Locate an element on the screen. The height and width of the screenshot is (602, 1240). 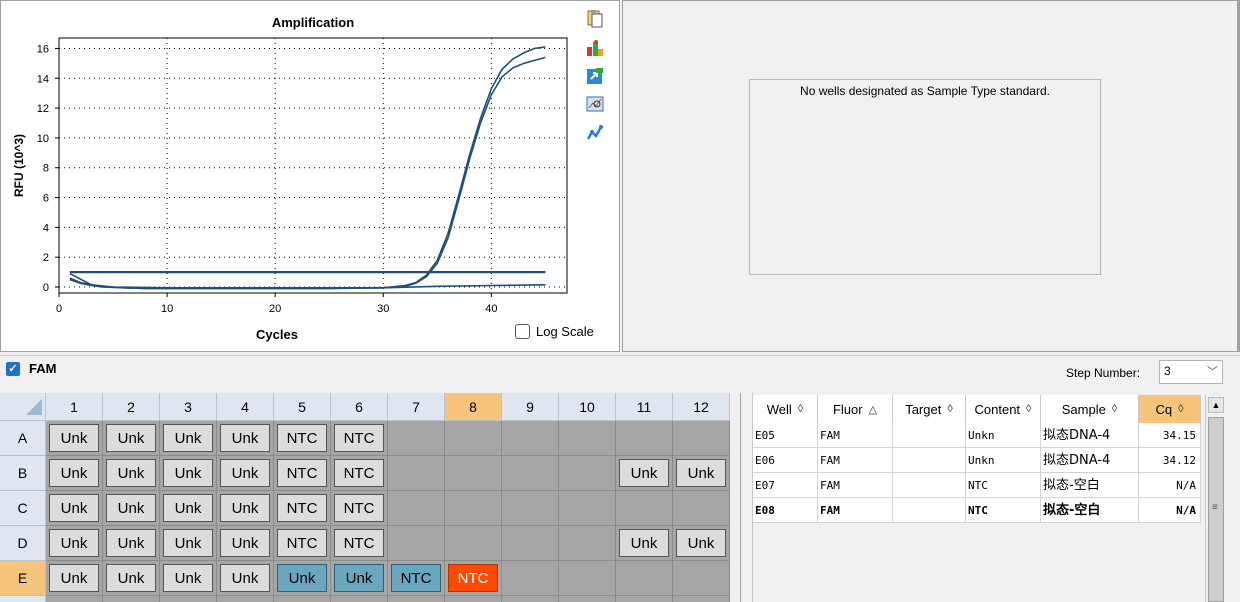
export-icon is located at coordinates (595, 76).